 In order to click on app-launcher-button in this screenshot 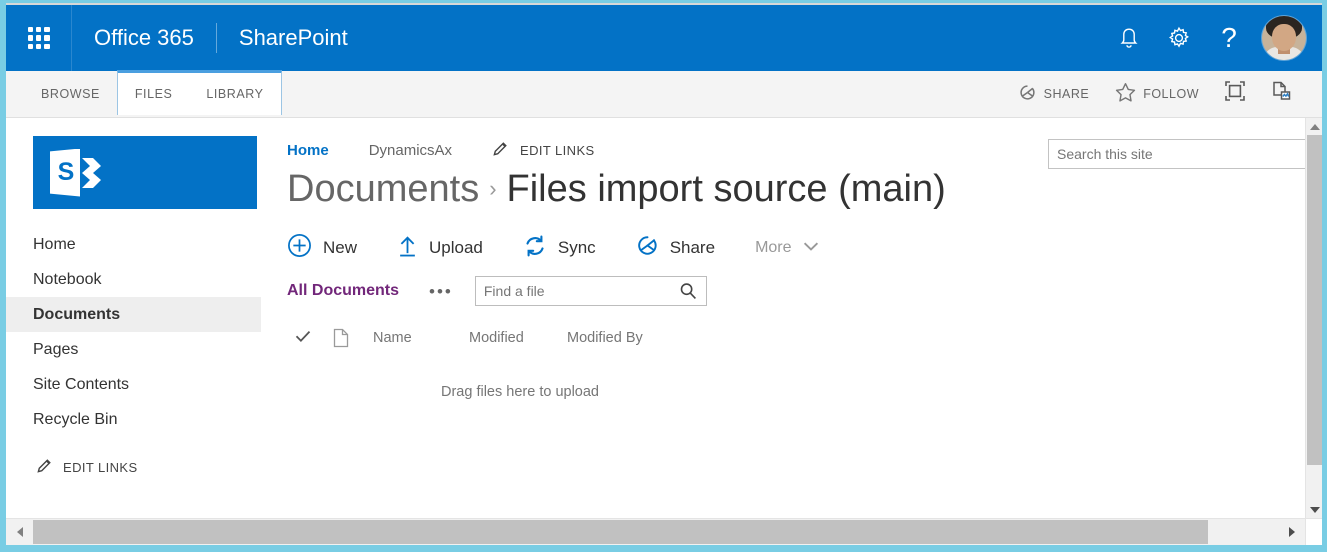, I will do `click(39, 38)`.